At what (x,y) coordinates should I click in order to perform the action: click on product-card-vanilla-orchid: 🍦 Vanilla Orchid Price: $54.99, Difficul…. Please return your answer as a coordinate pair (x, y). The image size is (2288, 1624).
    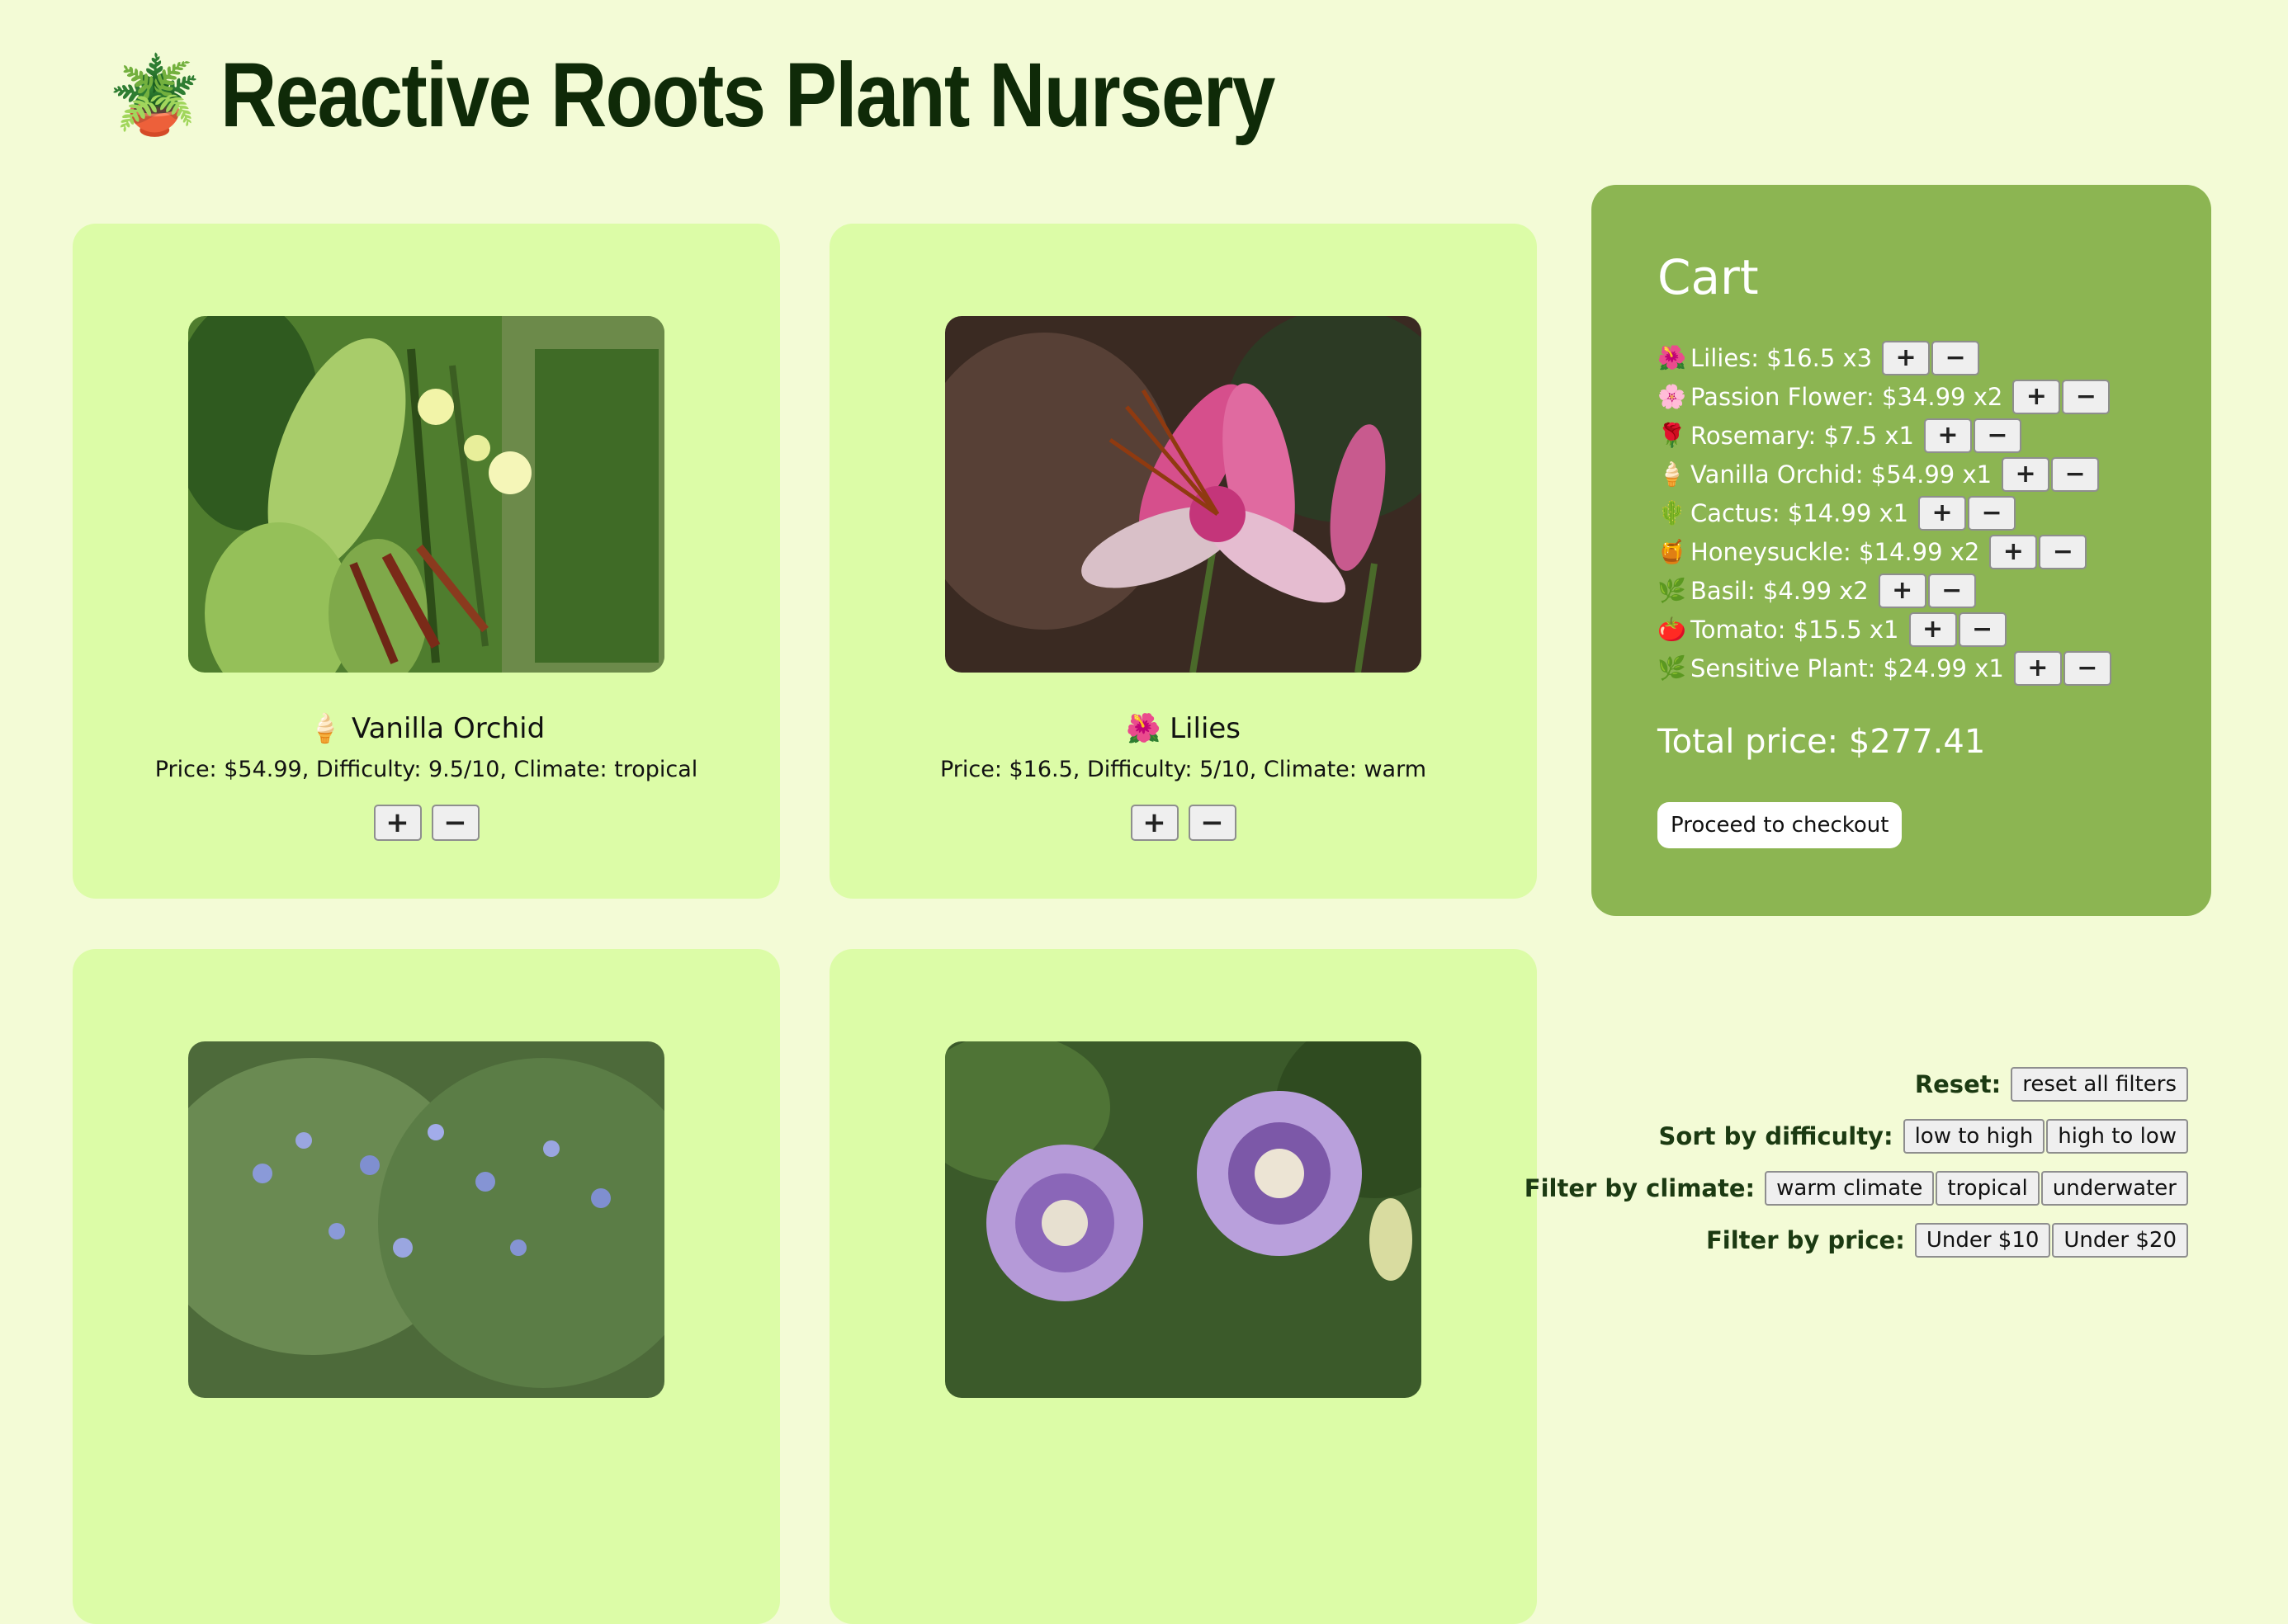
    Looking at the image, I should click on (426, 561).